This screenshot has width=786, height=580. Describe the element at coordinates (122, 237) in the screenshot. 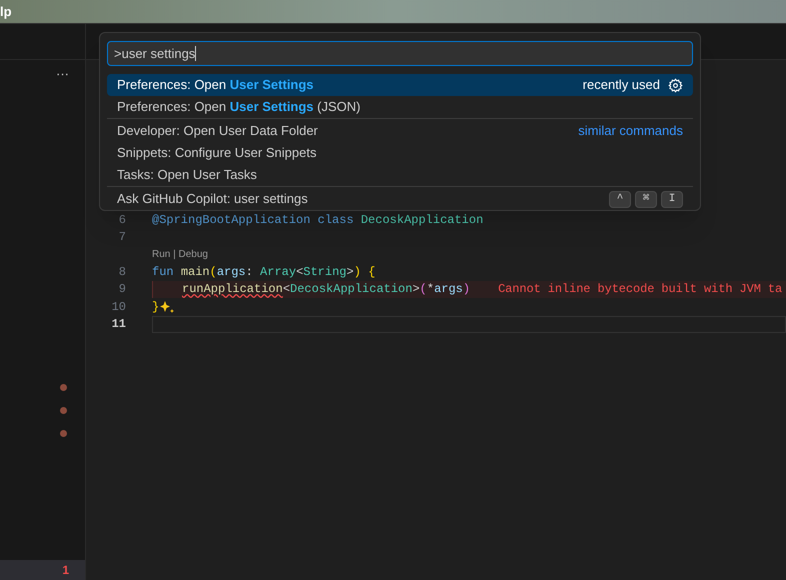

I see `line-number: 7` at that location.